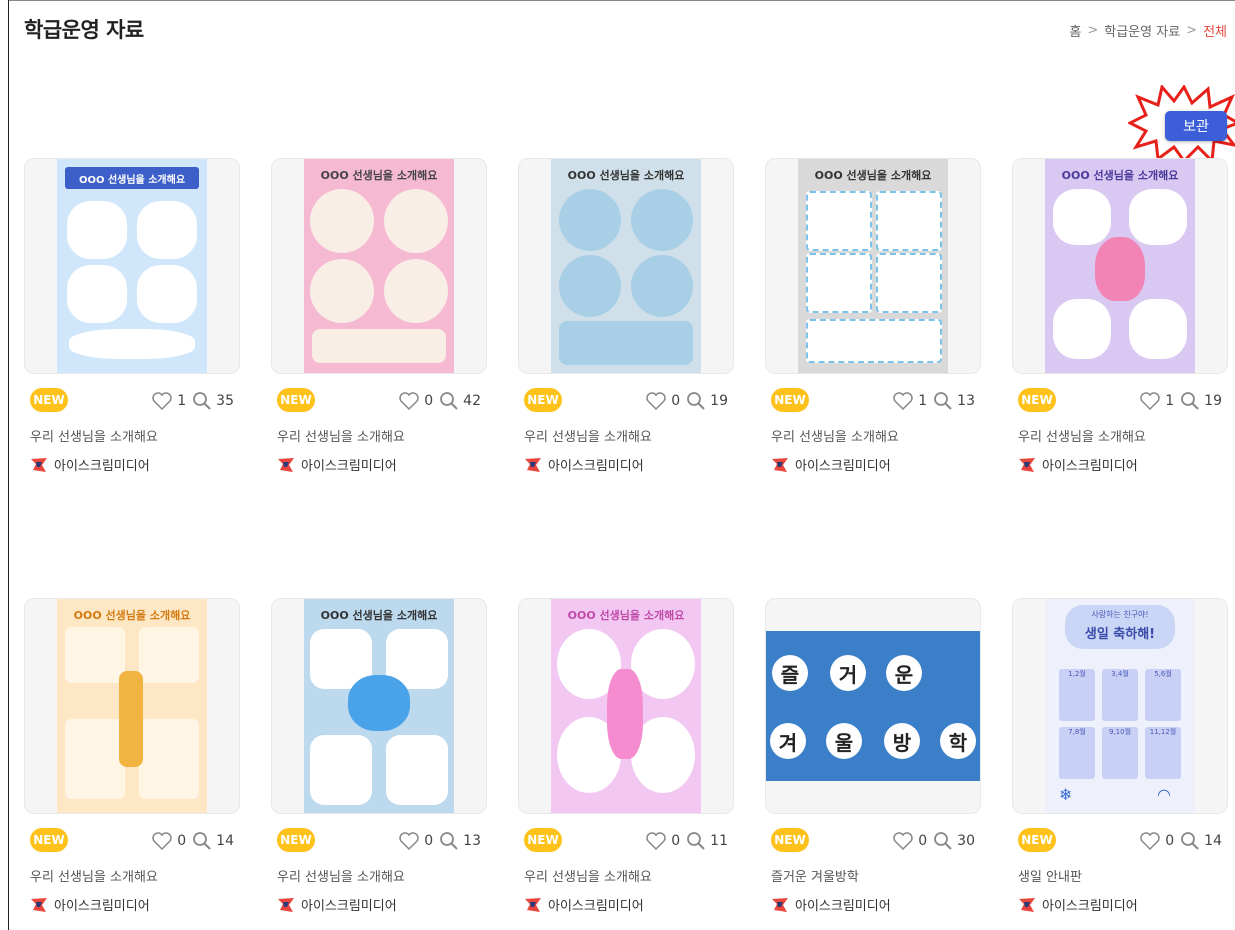 This screenshot has height=930, width=1235. I want to click on breadcrumb: 홈 > 학급운영 자료 > 전체, so click(1148, 30).